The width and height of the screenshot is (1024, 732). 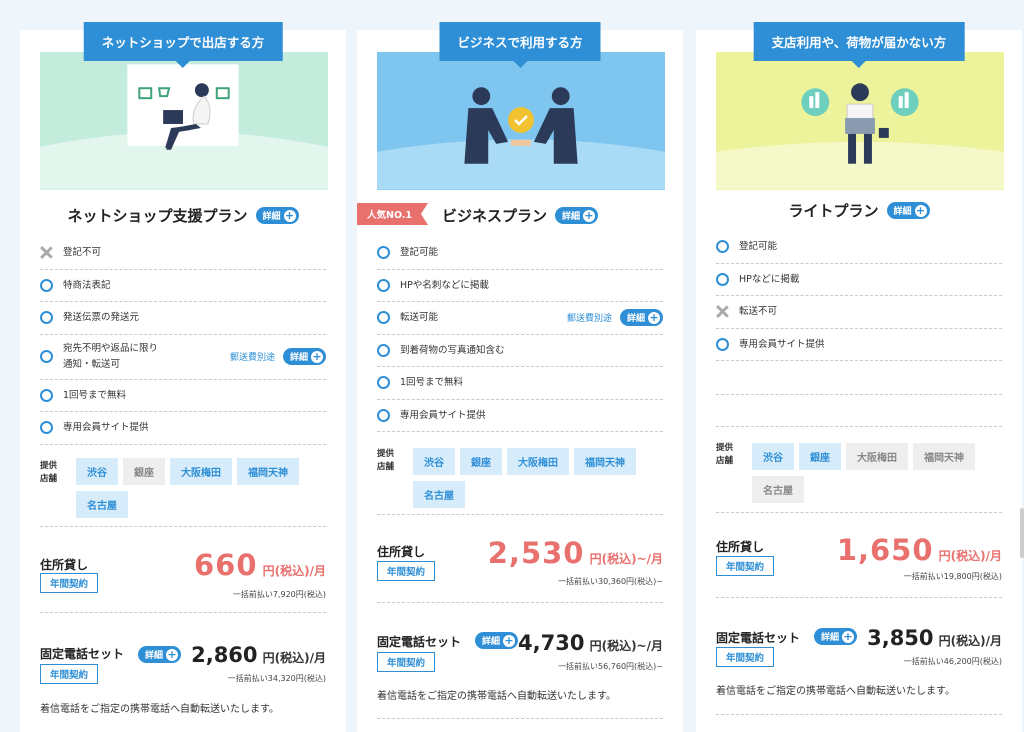 I want to click on netshop-illustration, so click(x=184, y=121).